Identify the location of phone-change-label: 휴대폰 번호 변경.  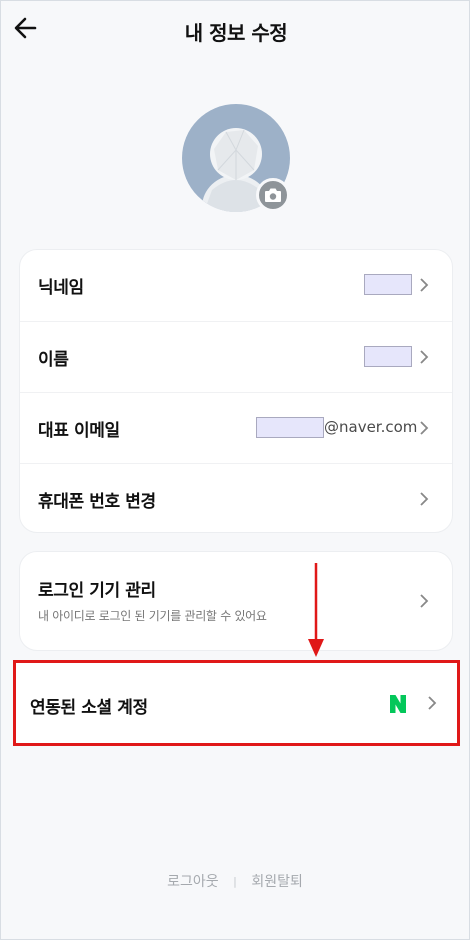
(97, 502).